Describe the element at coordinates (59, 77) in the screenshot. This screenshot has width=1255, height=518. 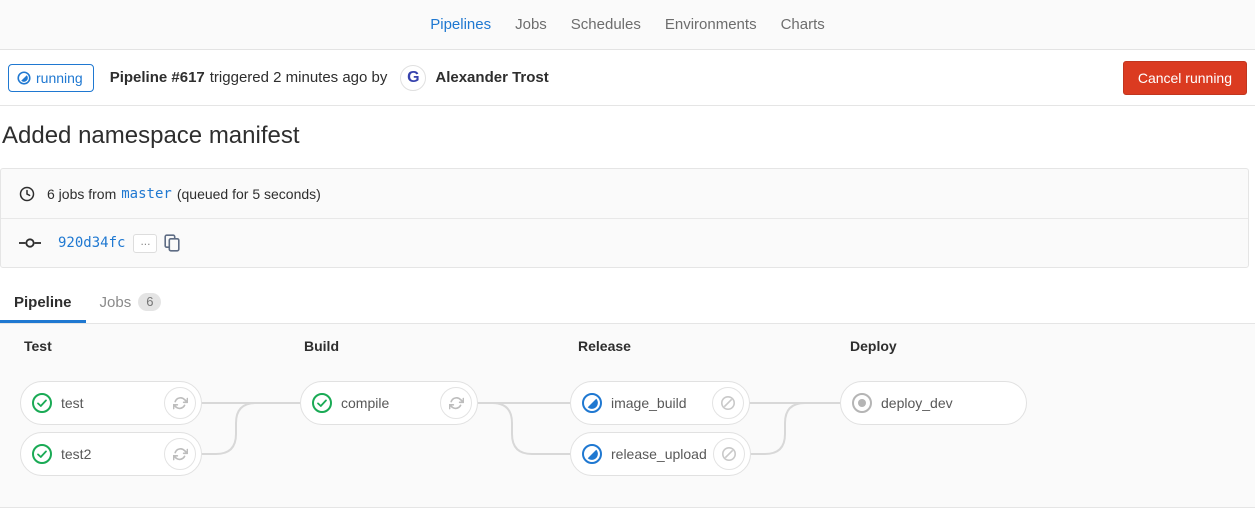
I see `status-badge-label: running` at that location.